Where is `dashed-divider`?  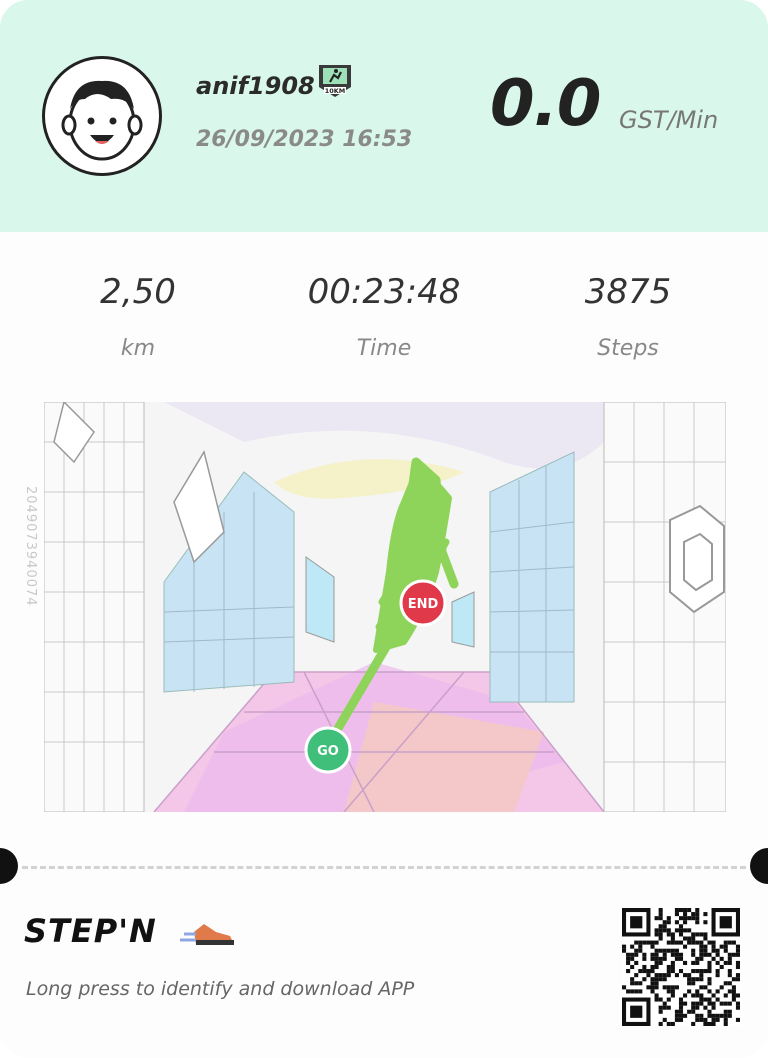 dashed-divider is located at coordinates (384, 867).